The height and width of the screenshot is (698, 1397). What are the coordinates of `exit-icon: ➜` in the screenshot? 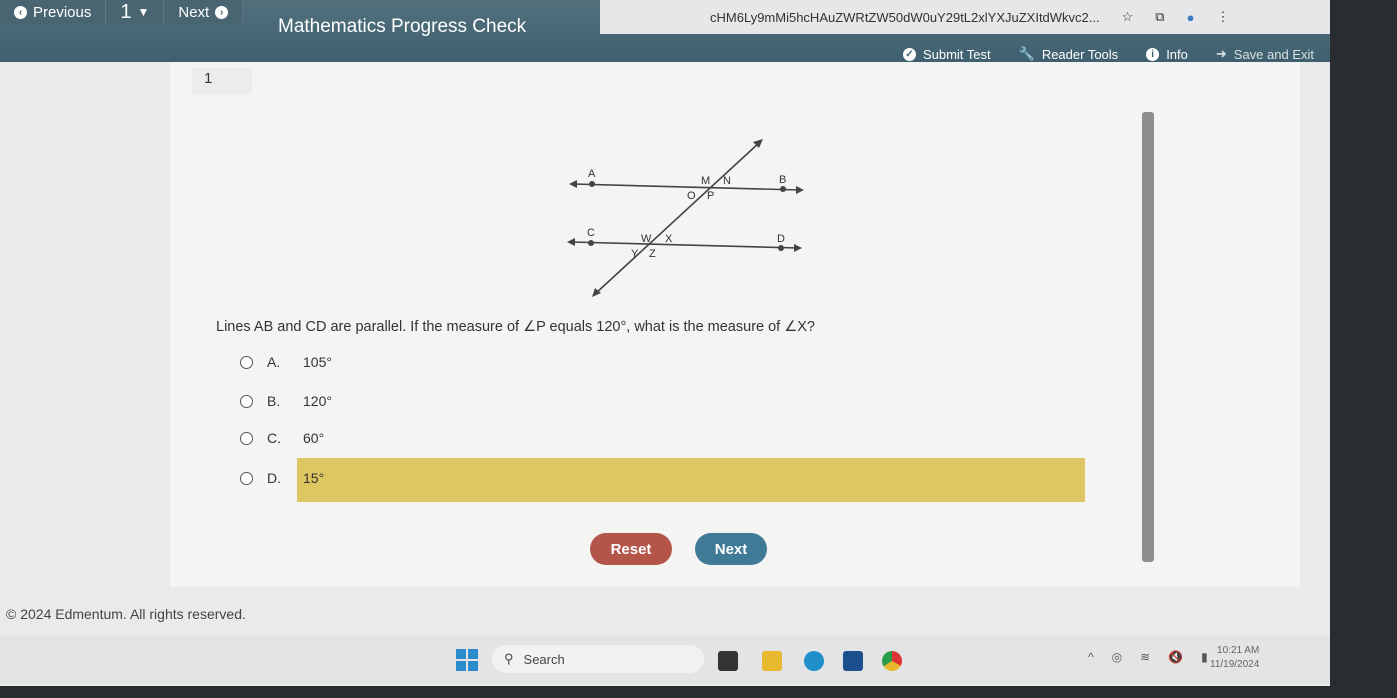 It's located at (1221, 53).